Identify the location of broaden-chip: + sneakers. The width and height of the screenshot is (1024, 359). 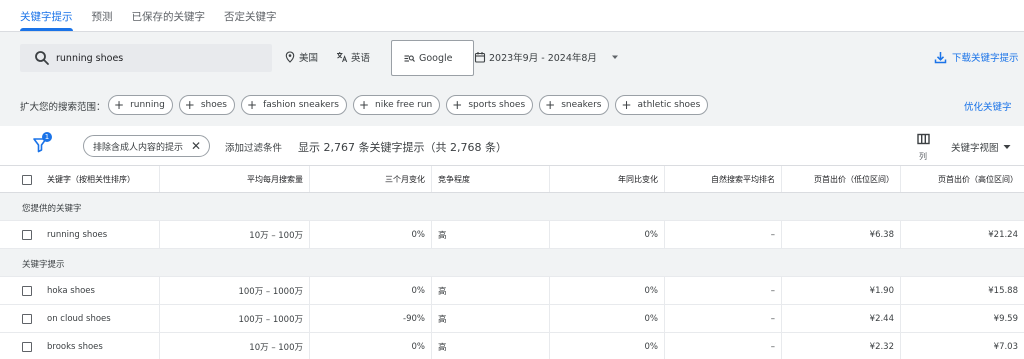
(574, 105).